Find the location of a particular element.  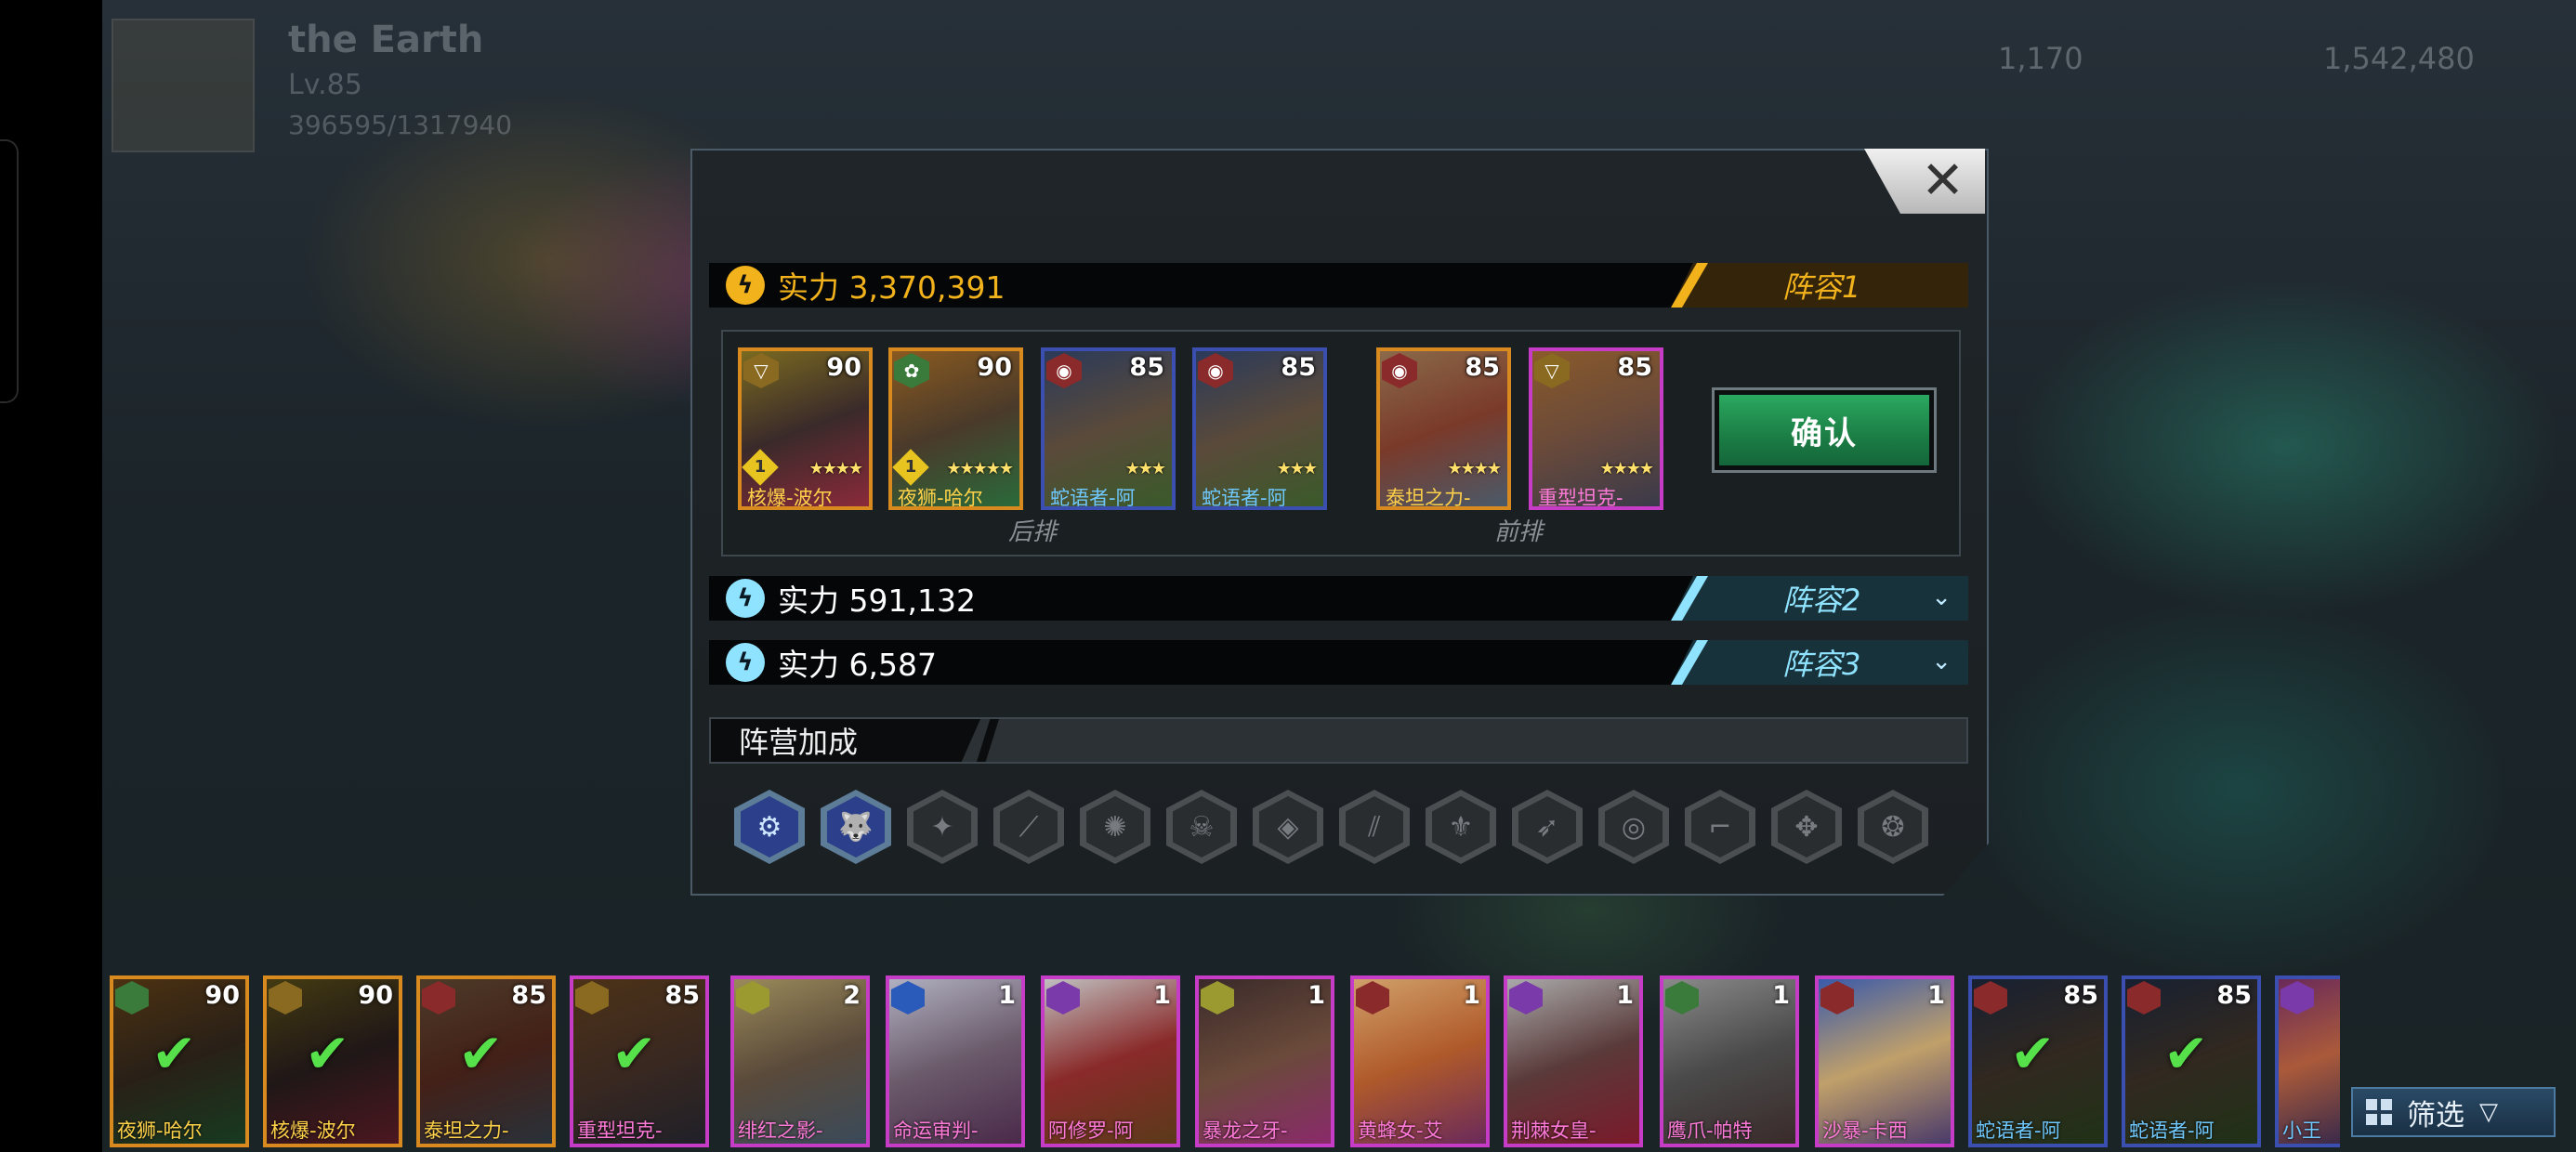

filter-button: 筛选 ▽ is located at coordinates (2453, 1112).